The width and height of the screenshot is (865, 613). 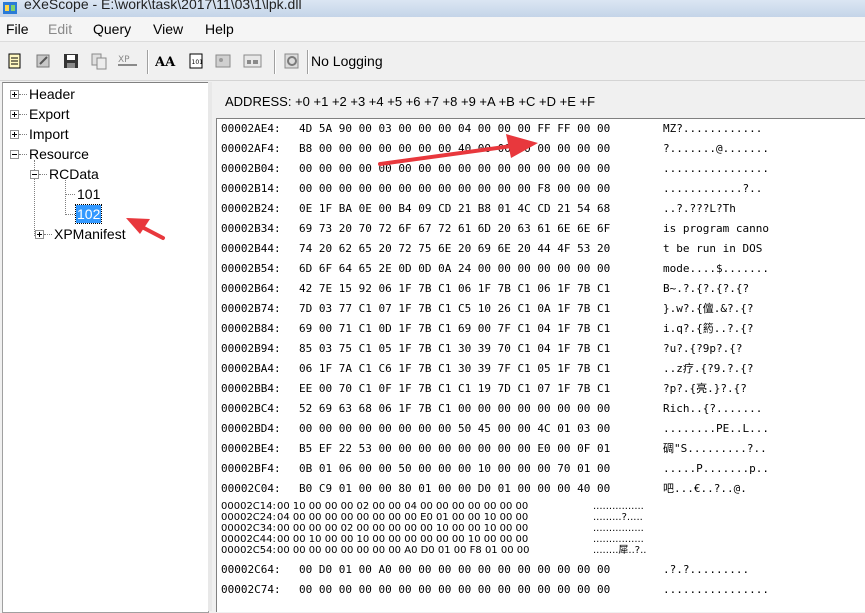 What do you see at coordinates (71, 61) in the screenshot?
I see `save-icon` at bounding box center [71, 61].